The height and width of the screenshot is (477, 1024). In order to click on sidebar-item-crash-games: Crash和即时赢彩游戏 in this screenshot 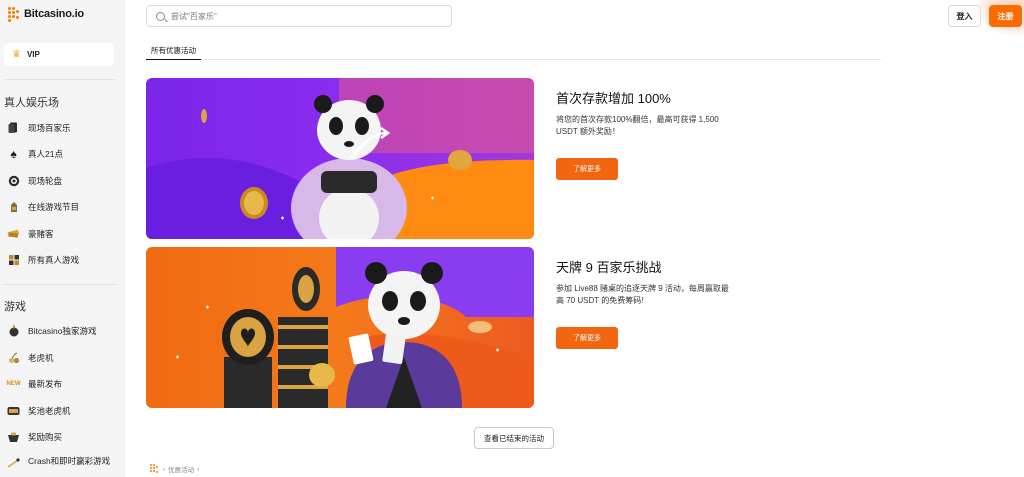, I will do `click(62, 466)`.